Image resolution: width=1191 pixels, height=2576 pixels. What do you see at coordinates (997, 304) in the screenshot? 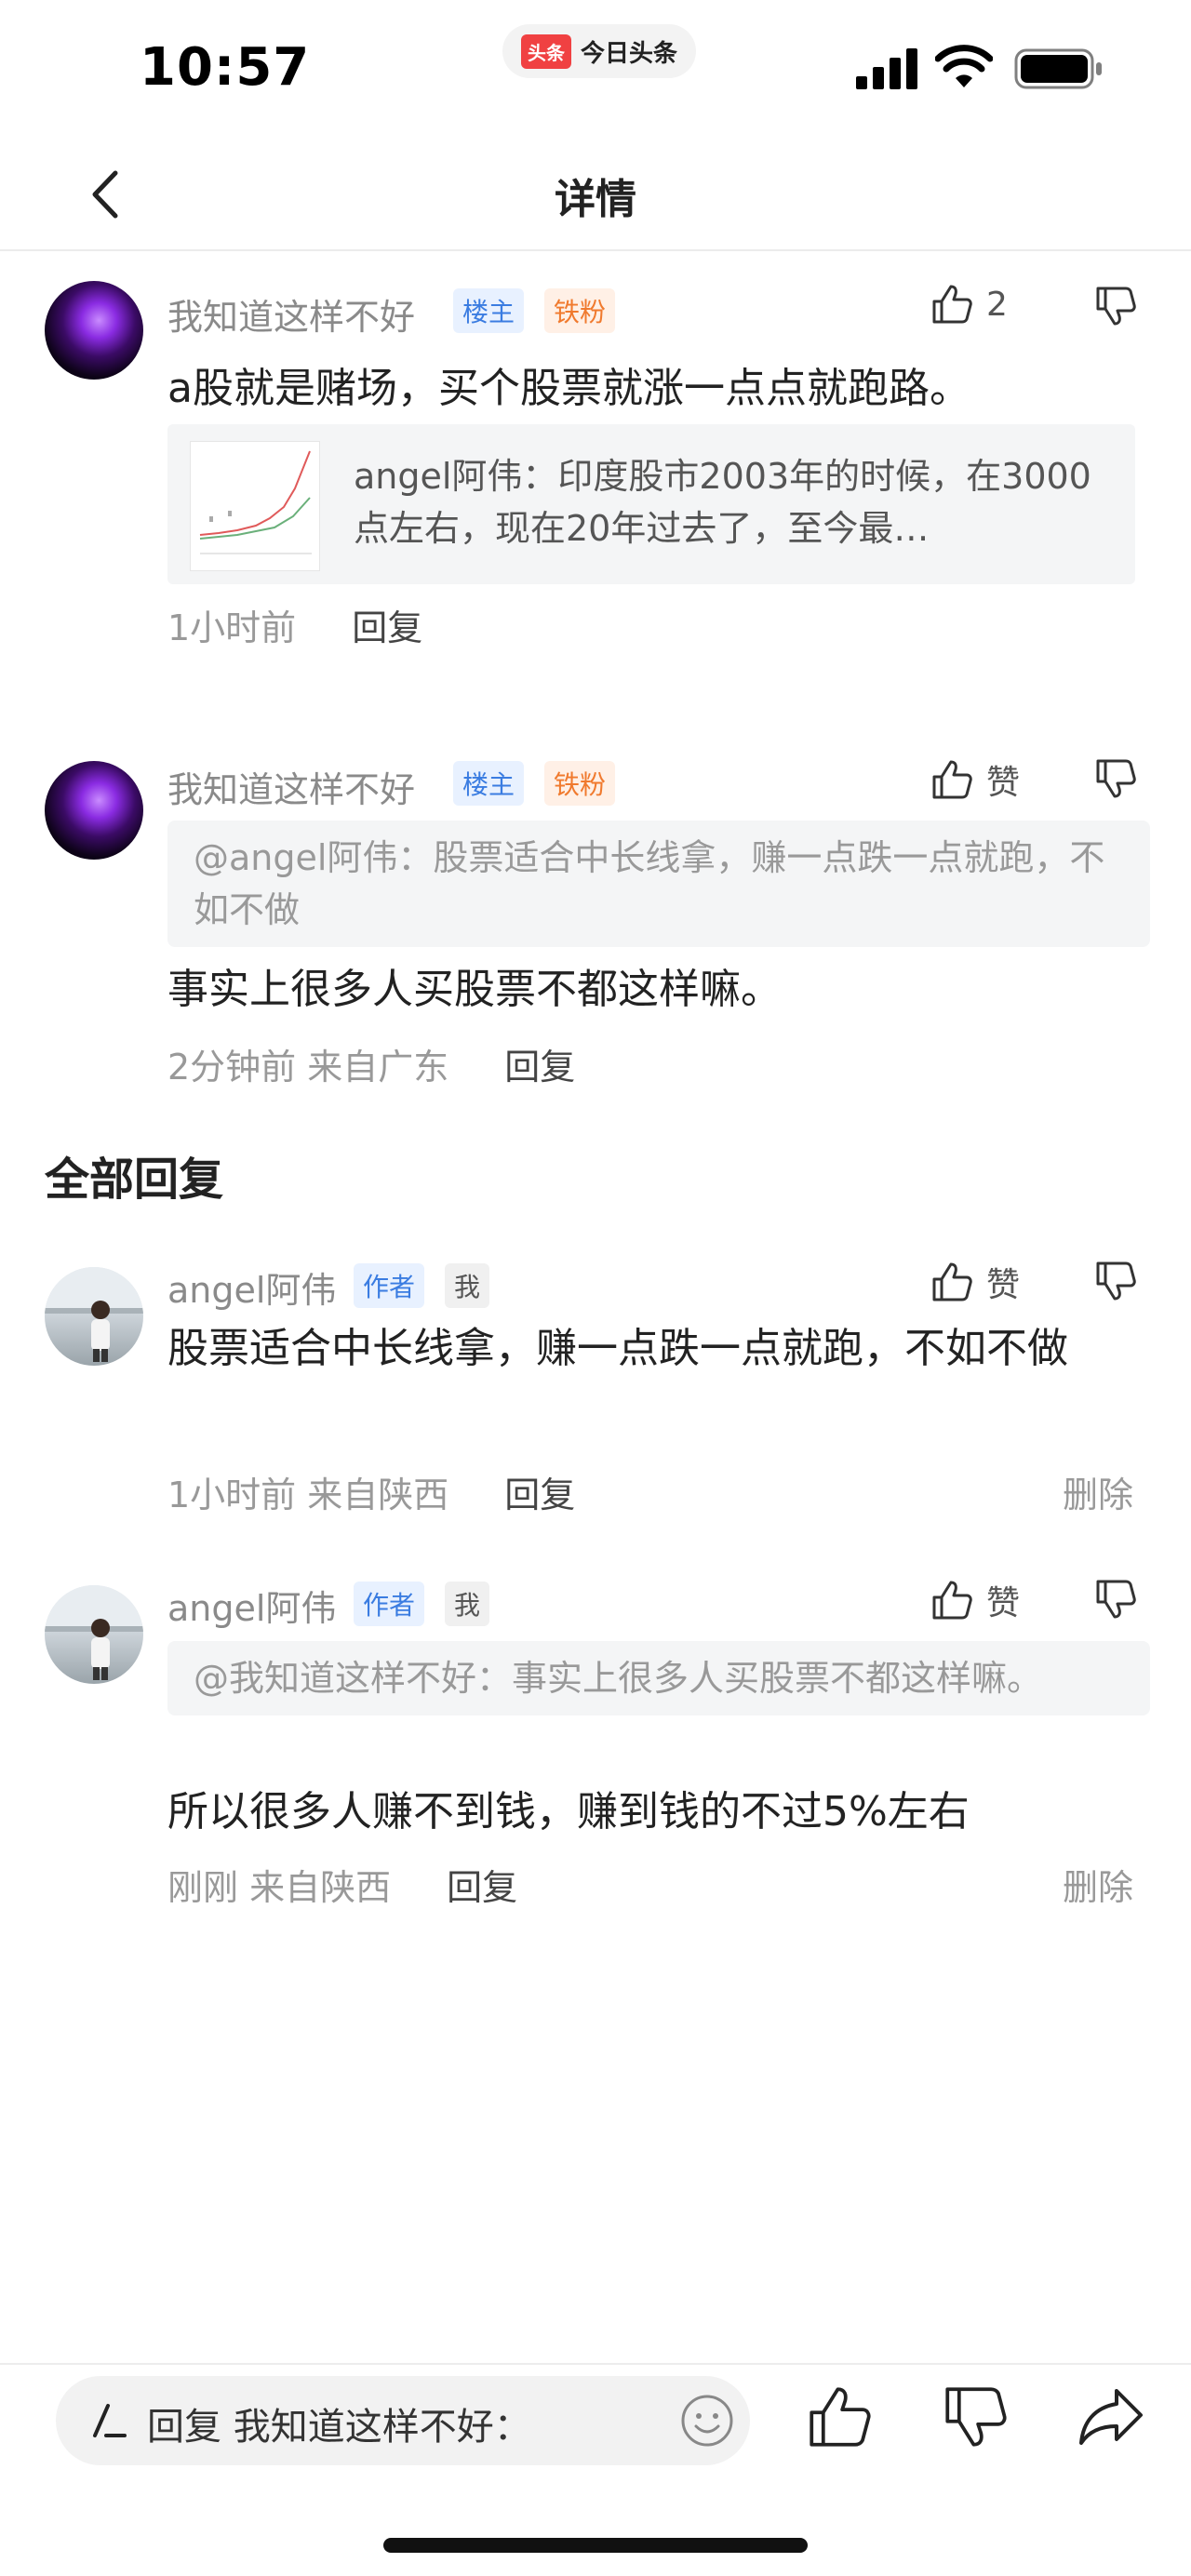
I see `like-count: 2` at bounding box center [997, 304].